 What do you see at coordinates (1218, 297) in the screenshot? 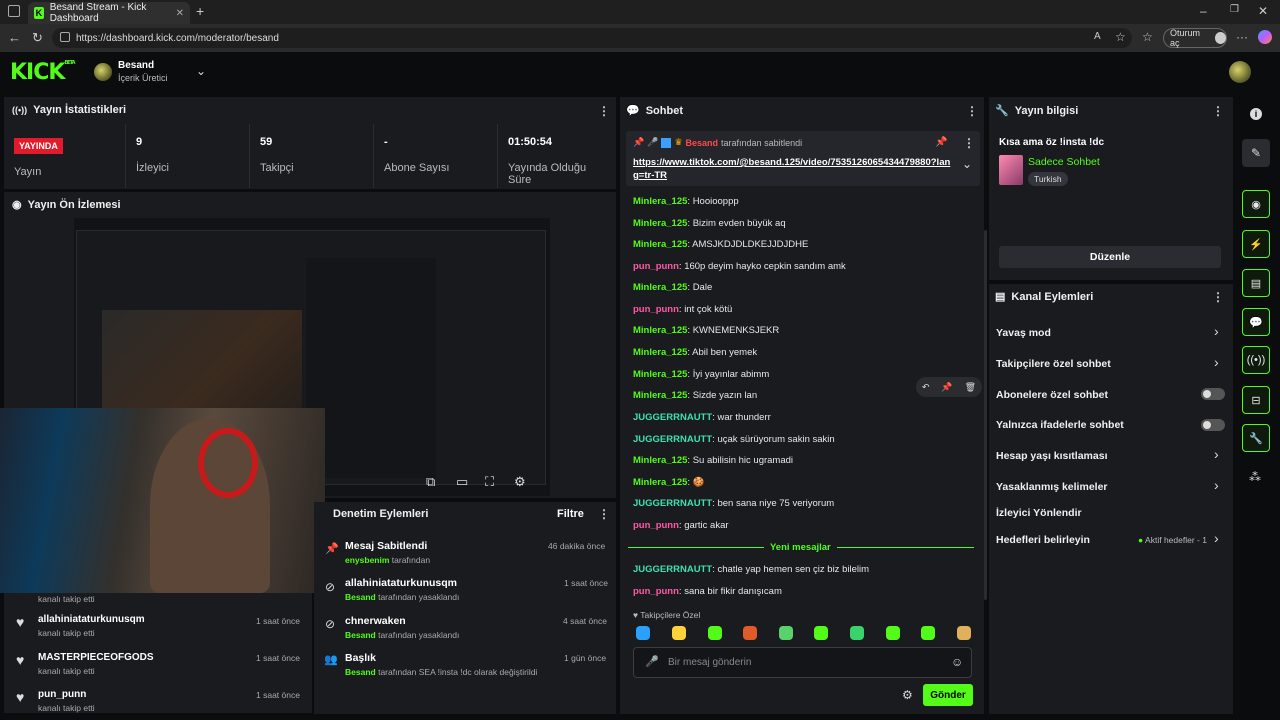
I see `channel-actions-menu-icon: ⋮` at bounding box center [1218, 297].